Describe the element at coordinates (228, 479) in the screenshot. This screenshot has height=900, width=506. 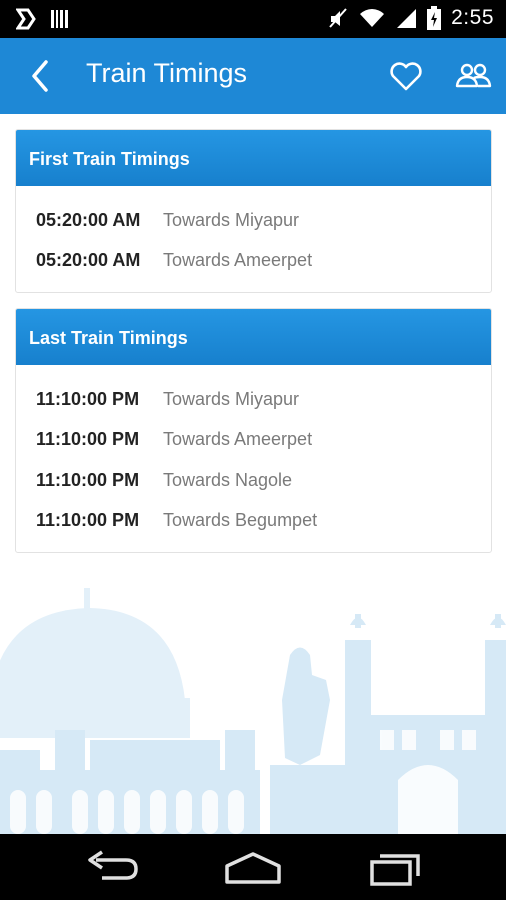
I see `timing-destination: Towards Nagole` at that location.